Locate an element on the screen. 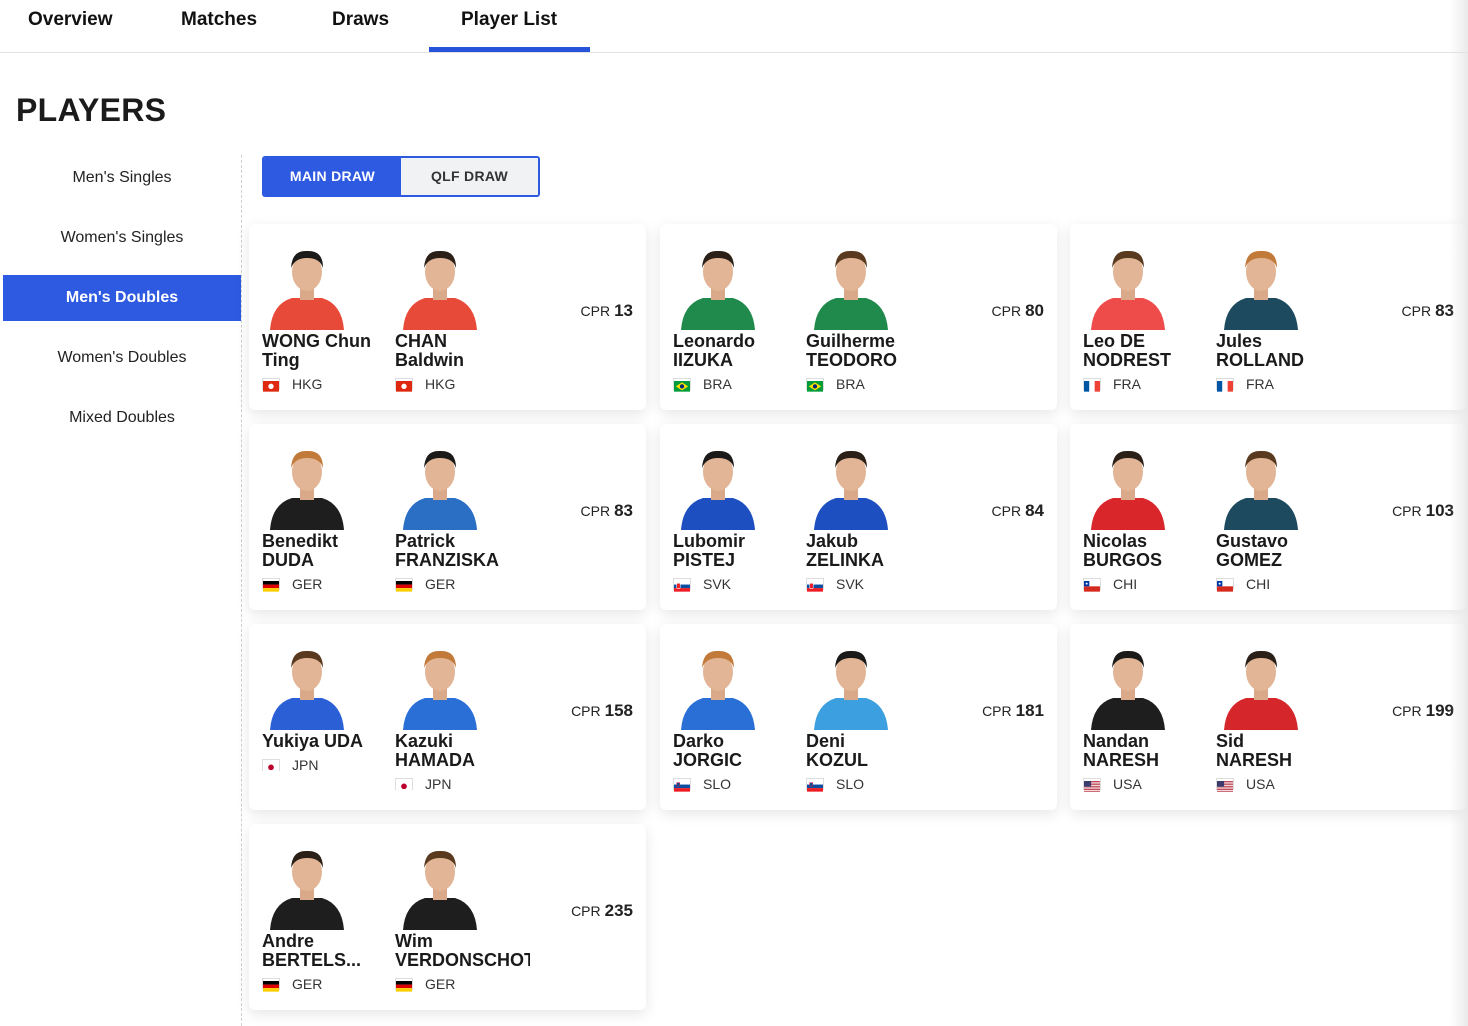  sidebar-item-womens-doubles: Women's Doubles is located at coordinates (122, 358).